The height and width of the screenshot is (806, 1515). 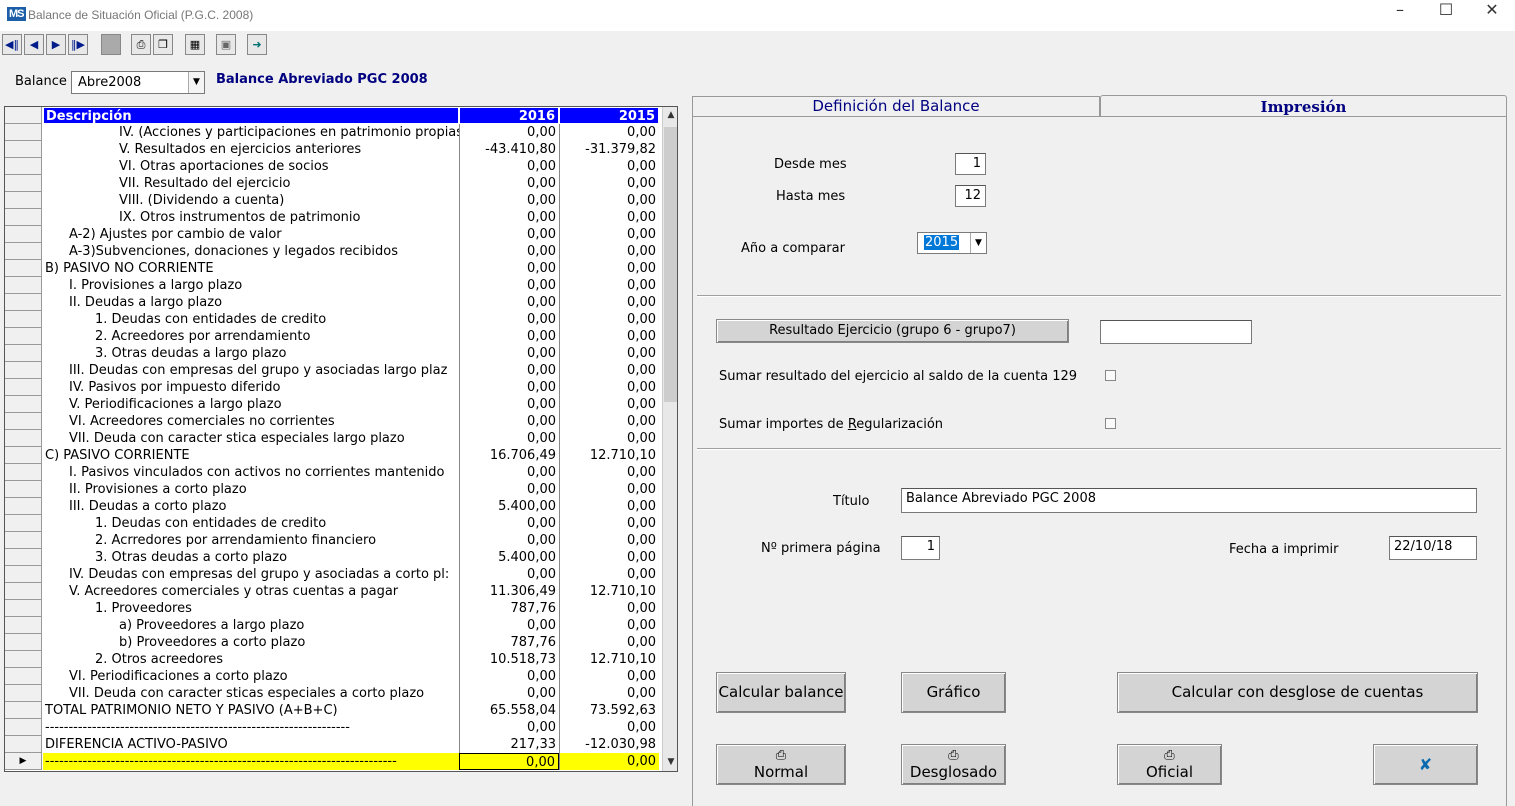 I want to click on stop-icon: ■, so click(x=111, y=44).